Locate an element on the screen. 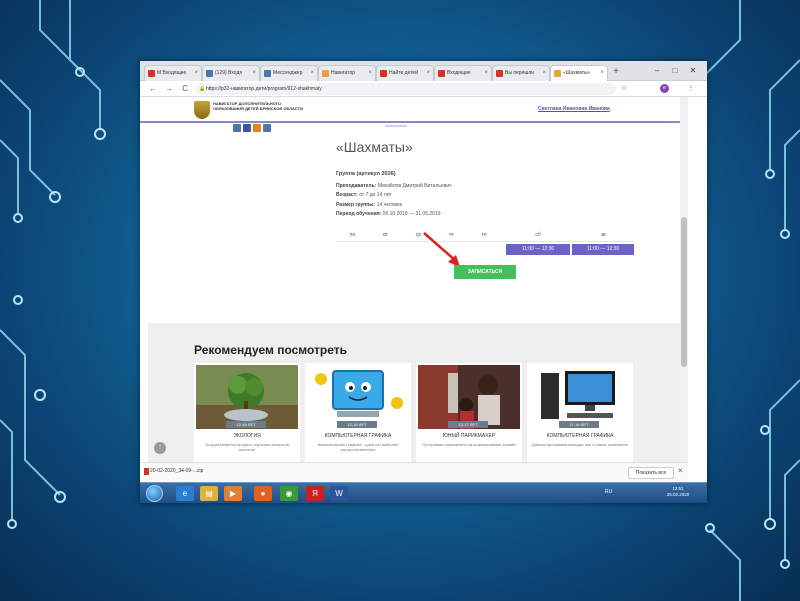  chrome-icon: ◉ is located at coordinates (289, 493).